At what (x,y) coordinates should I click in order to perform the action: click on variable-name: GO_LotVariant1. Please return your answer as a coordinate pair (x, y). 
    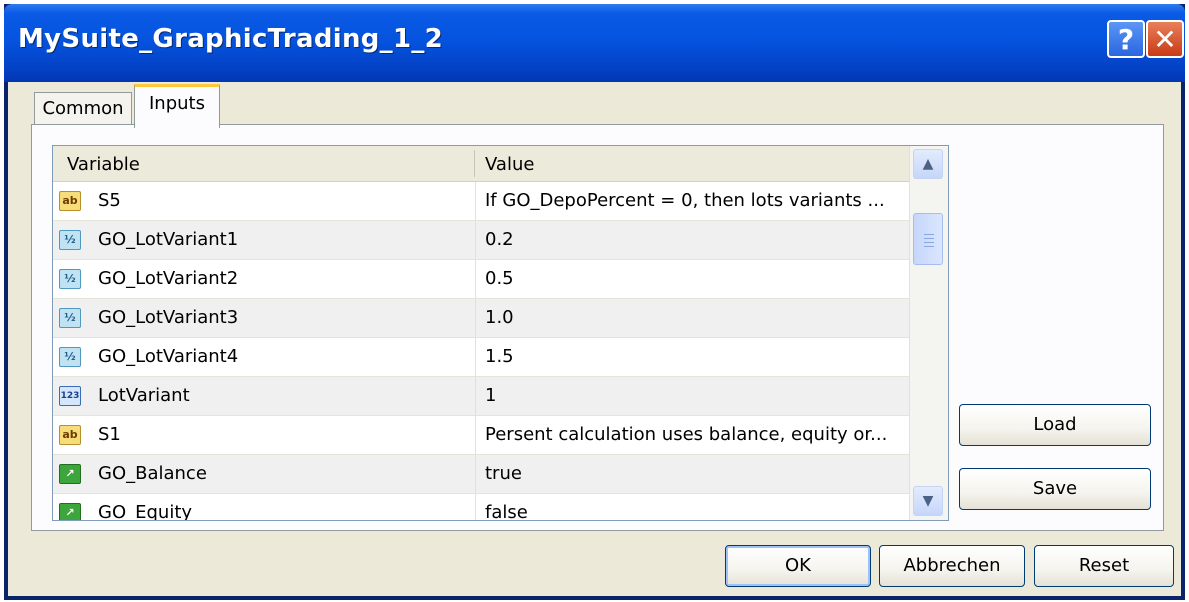
    Looking at the image, I should click on (168, 239).